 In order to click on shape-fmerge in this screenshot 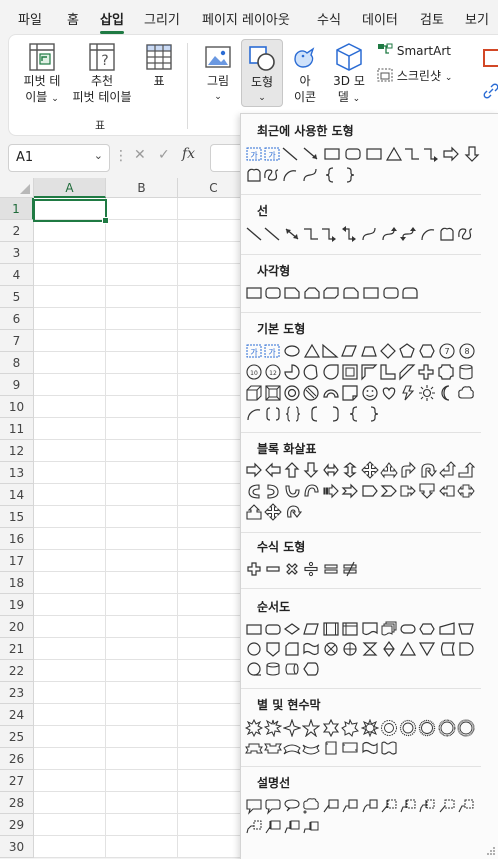, I will do `click(427, 649)`.